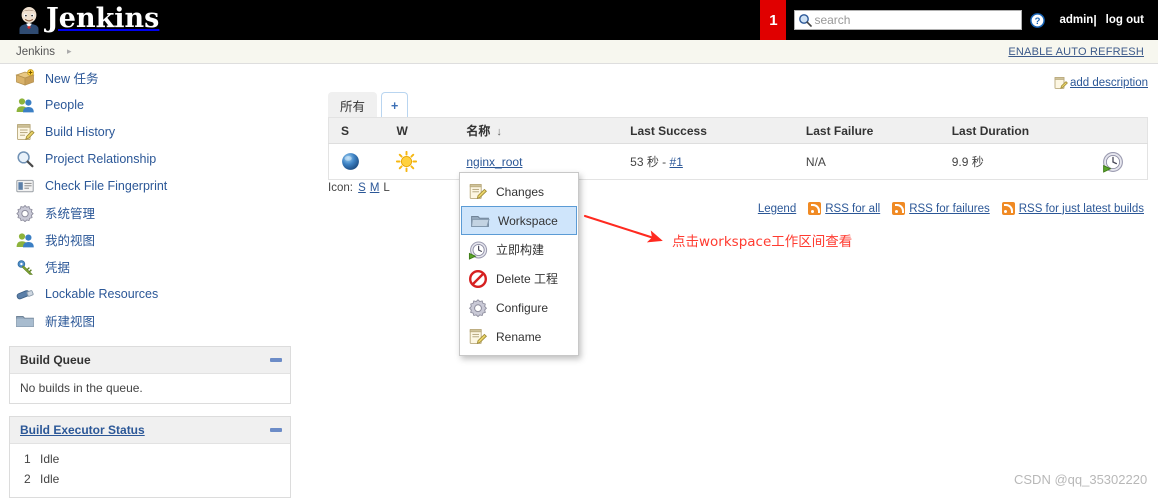 The image size is (1158, 501). What do you see at coordinates (150, 320) in the screenshot?
I see `sidebar-item-new-view: 新建视图` at bounding box center [150, 320].